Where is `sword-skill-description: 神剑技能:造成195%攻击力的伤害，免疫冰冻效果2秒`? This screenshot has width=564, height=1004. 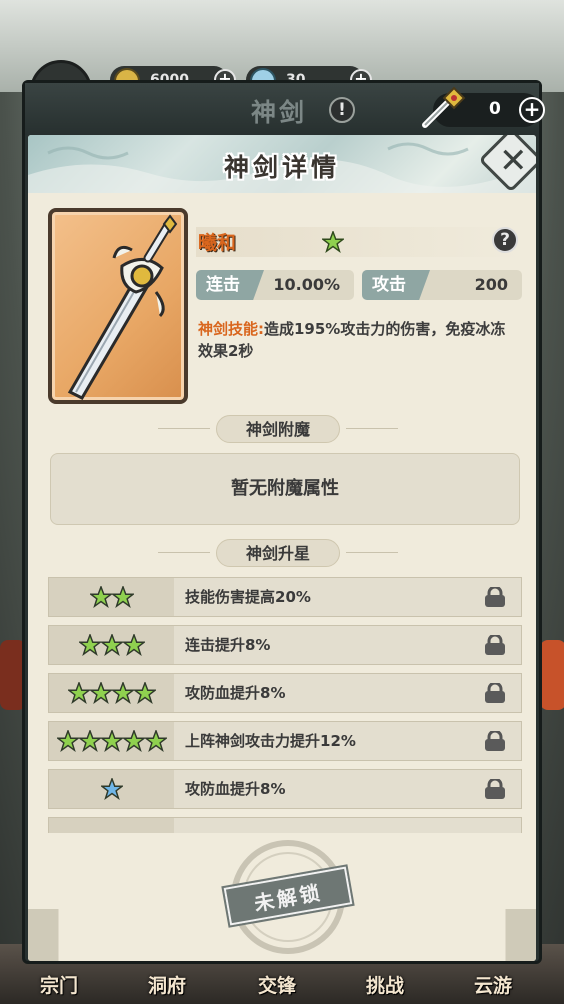 sword-skill-description: 神剑技能:造成195%攻击力的伤害，免疫冰冻效果2秒 is located at coordinates (358, 340).